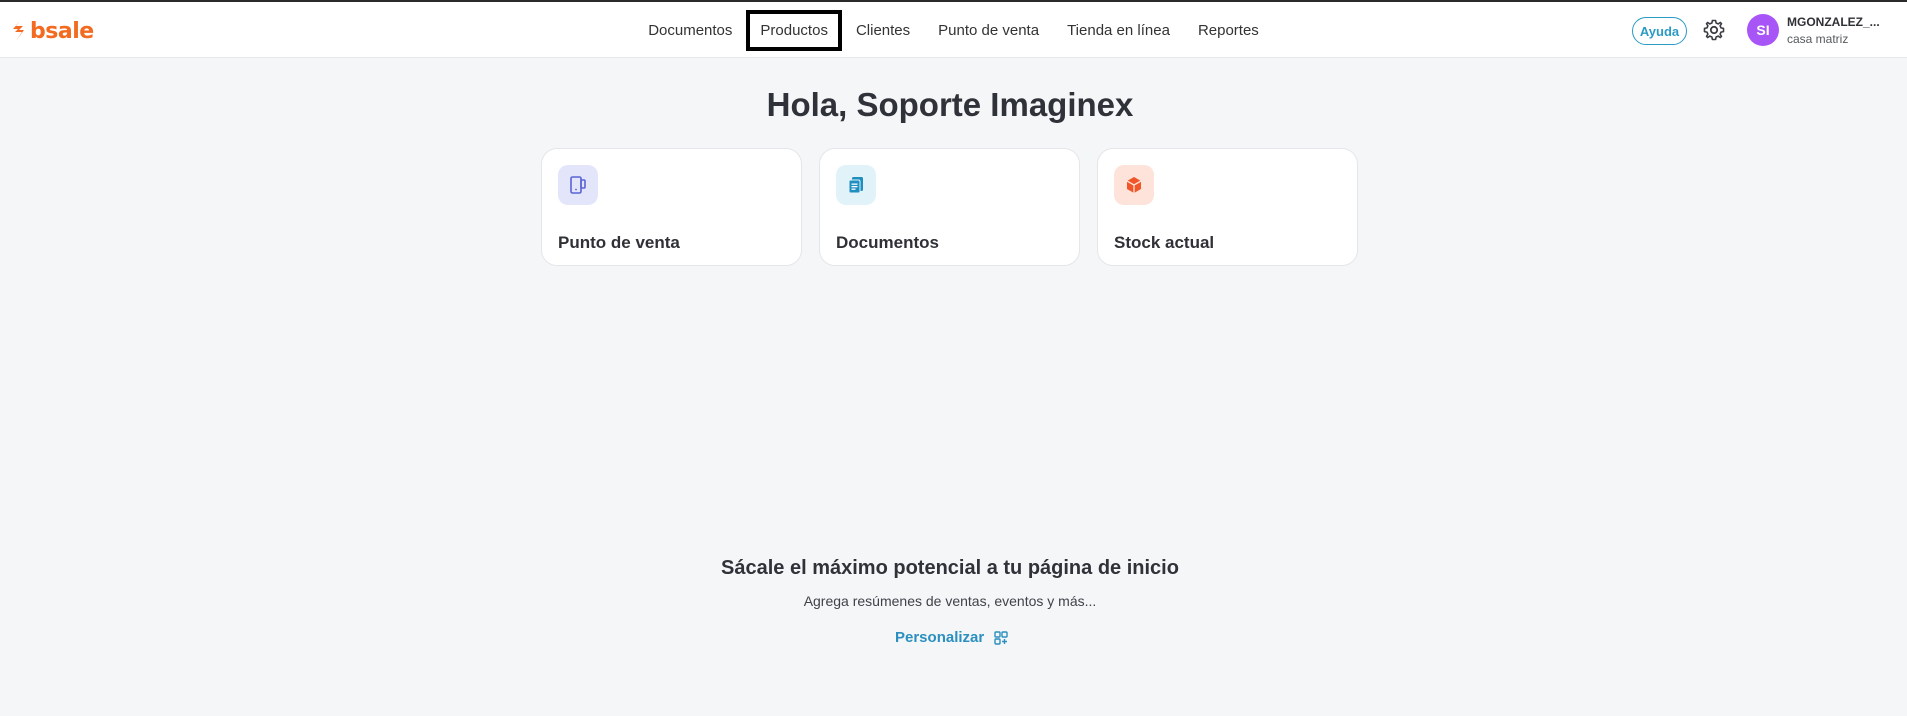 This screenshot has width=1907, height=716. I want to click on shortcut-label: Stock actual, so click(1164, 242).